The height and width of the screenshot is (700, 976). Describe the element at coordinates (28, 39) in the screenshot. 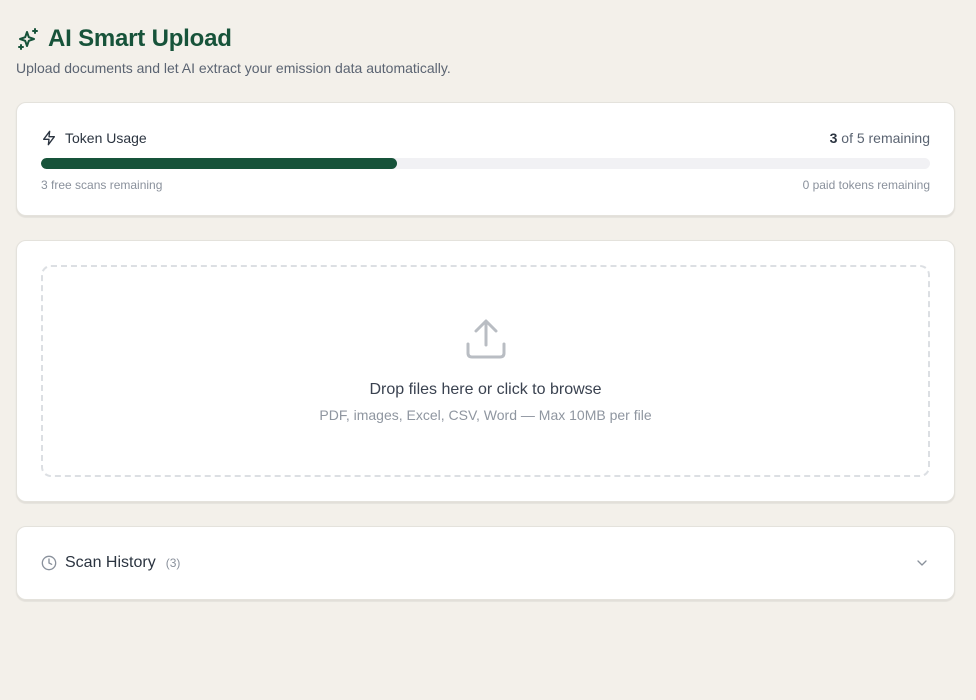

I see `sparkles-icon` at that location.